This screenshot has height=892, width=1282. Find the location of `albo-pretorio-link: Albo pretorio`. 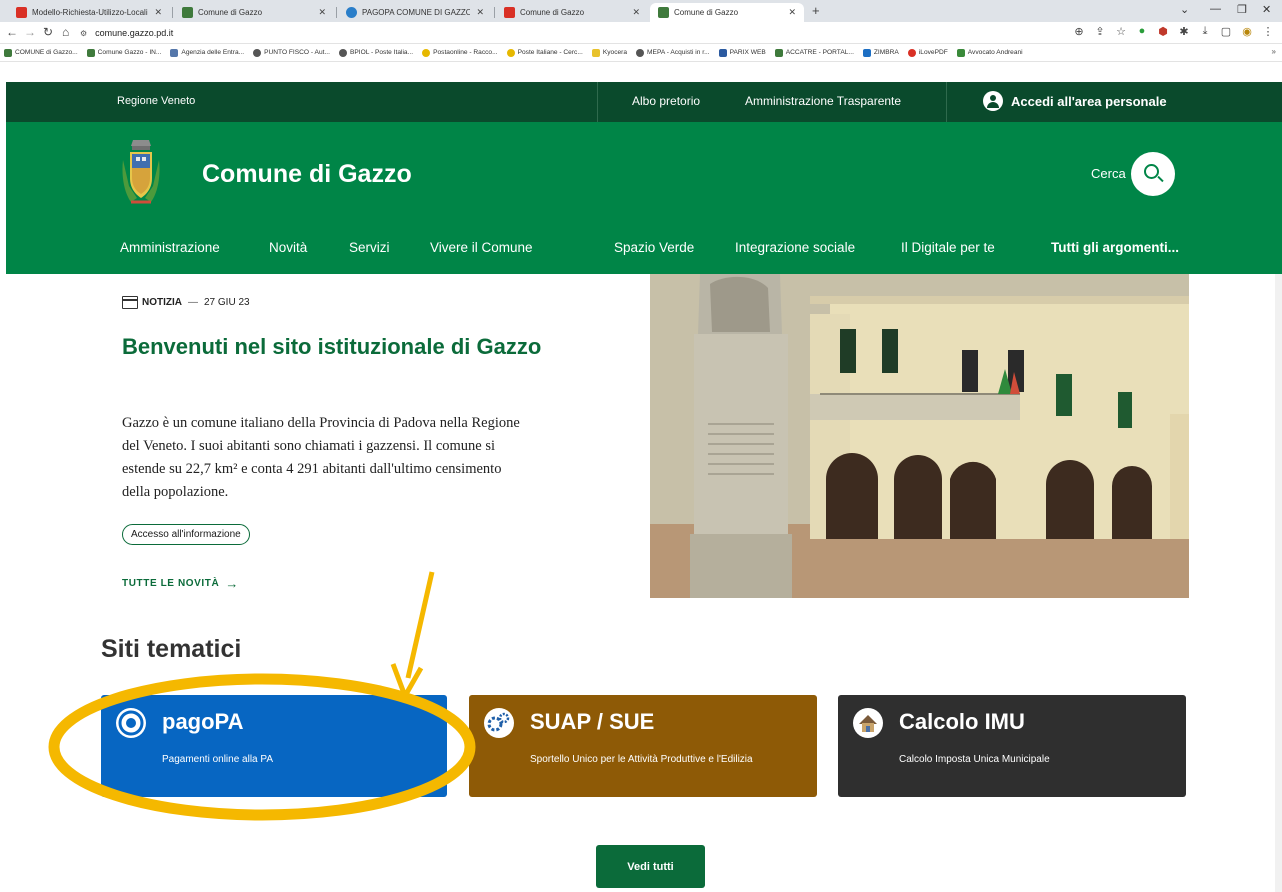

albo-pretorio-link: Albo pretorio is located at coordinates (666, 101).